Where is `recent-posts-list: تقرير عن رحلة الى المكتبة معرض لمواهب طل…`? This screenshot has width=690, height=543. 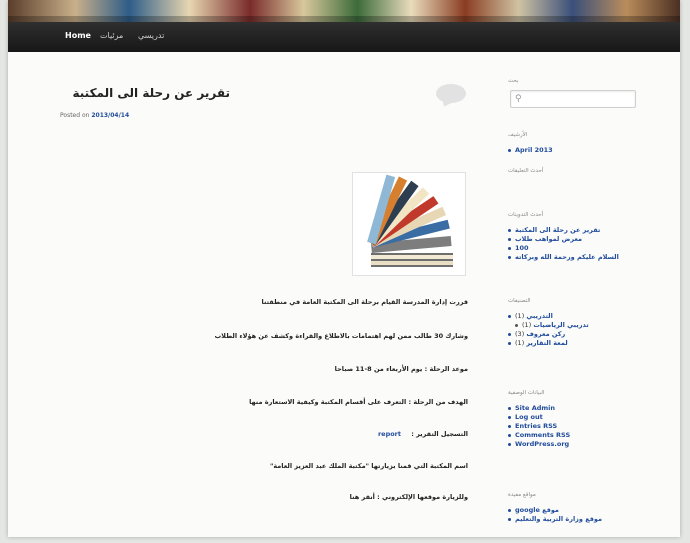 recent-posts-list: تقرير عن رحلة الى المكتبة معرض لمواهب طل… is located at coordinates (563, 244).